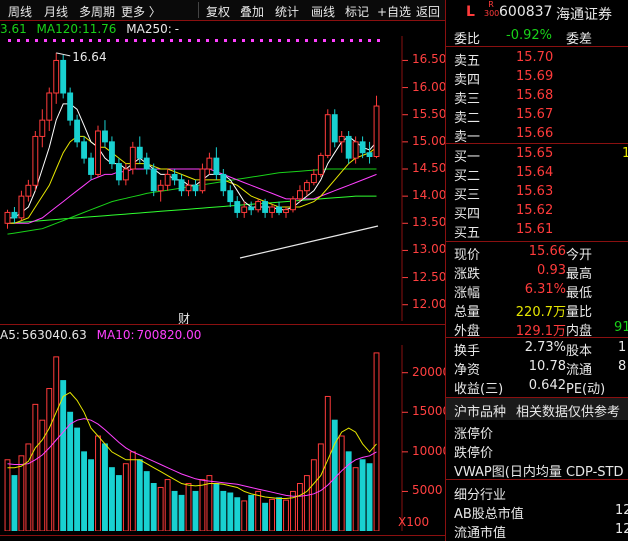 This screenshot has width=628, height=541. What do you see at coordinates (568, 410) in the screenshot?
I see `section-tab-note: 相关数据仅供参考` at bounding box center [568, 410].